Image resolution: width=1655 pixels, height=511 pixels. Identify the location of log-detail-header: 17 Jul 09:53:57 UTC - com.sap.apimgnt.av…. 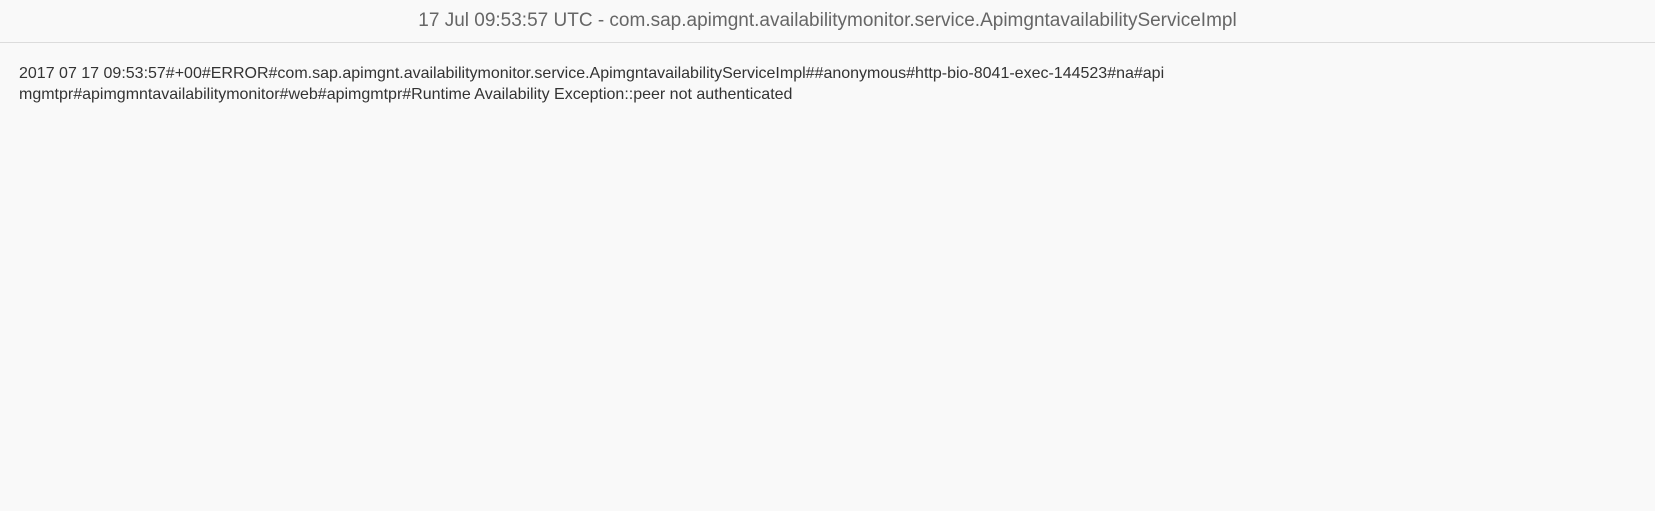
(827, 21).